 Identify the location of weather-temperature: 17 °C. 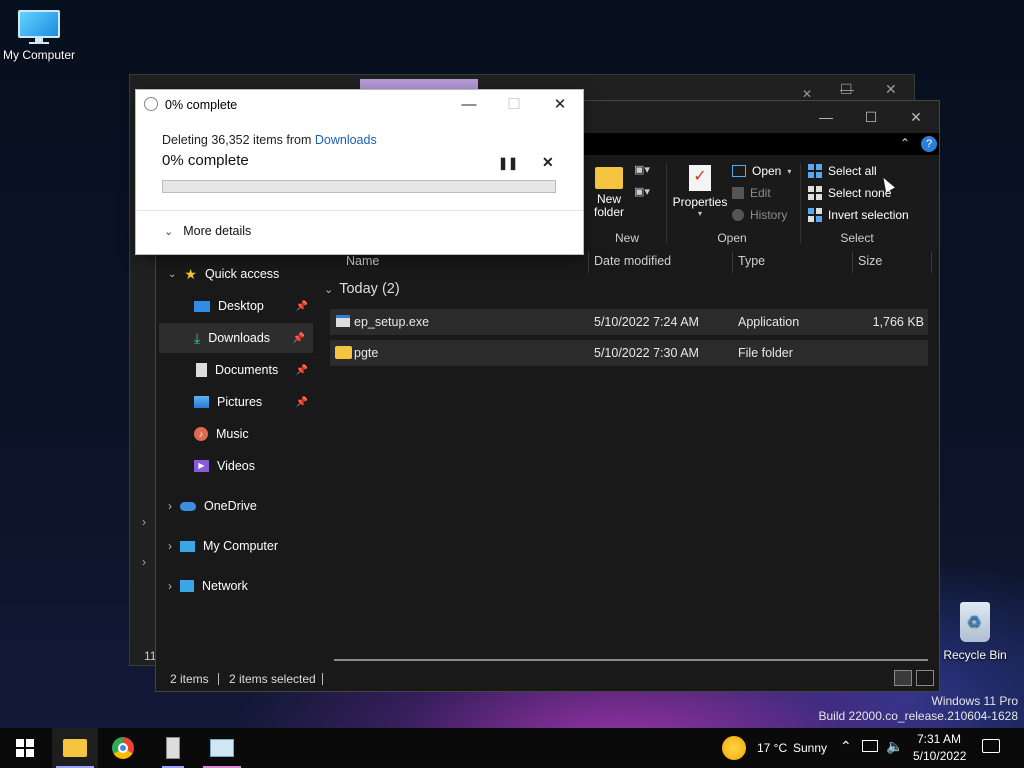
(772, 748).